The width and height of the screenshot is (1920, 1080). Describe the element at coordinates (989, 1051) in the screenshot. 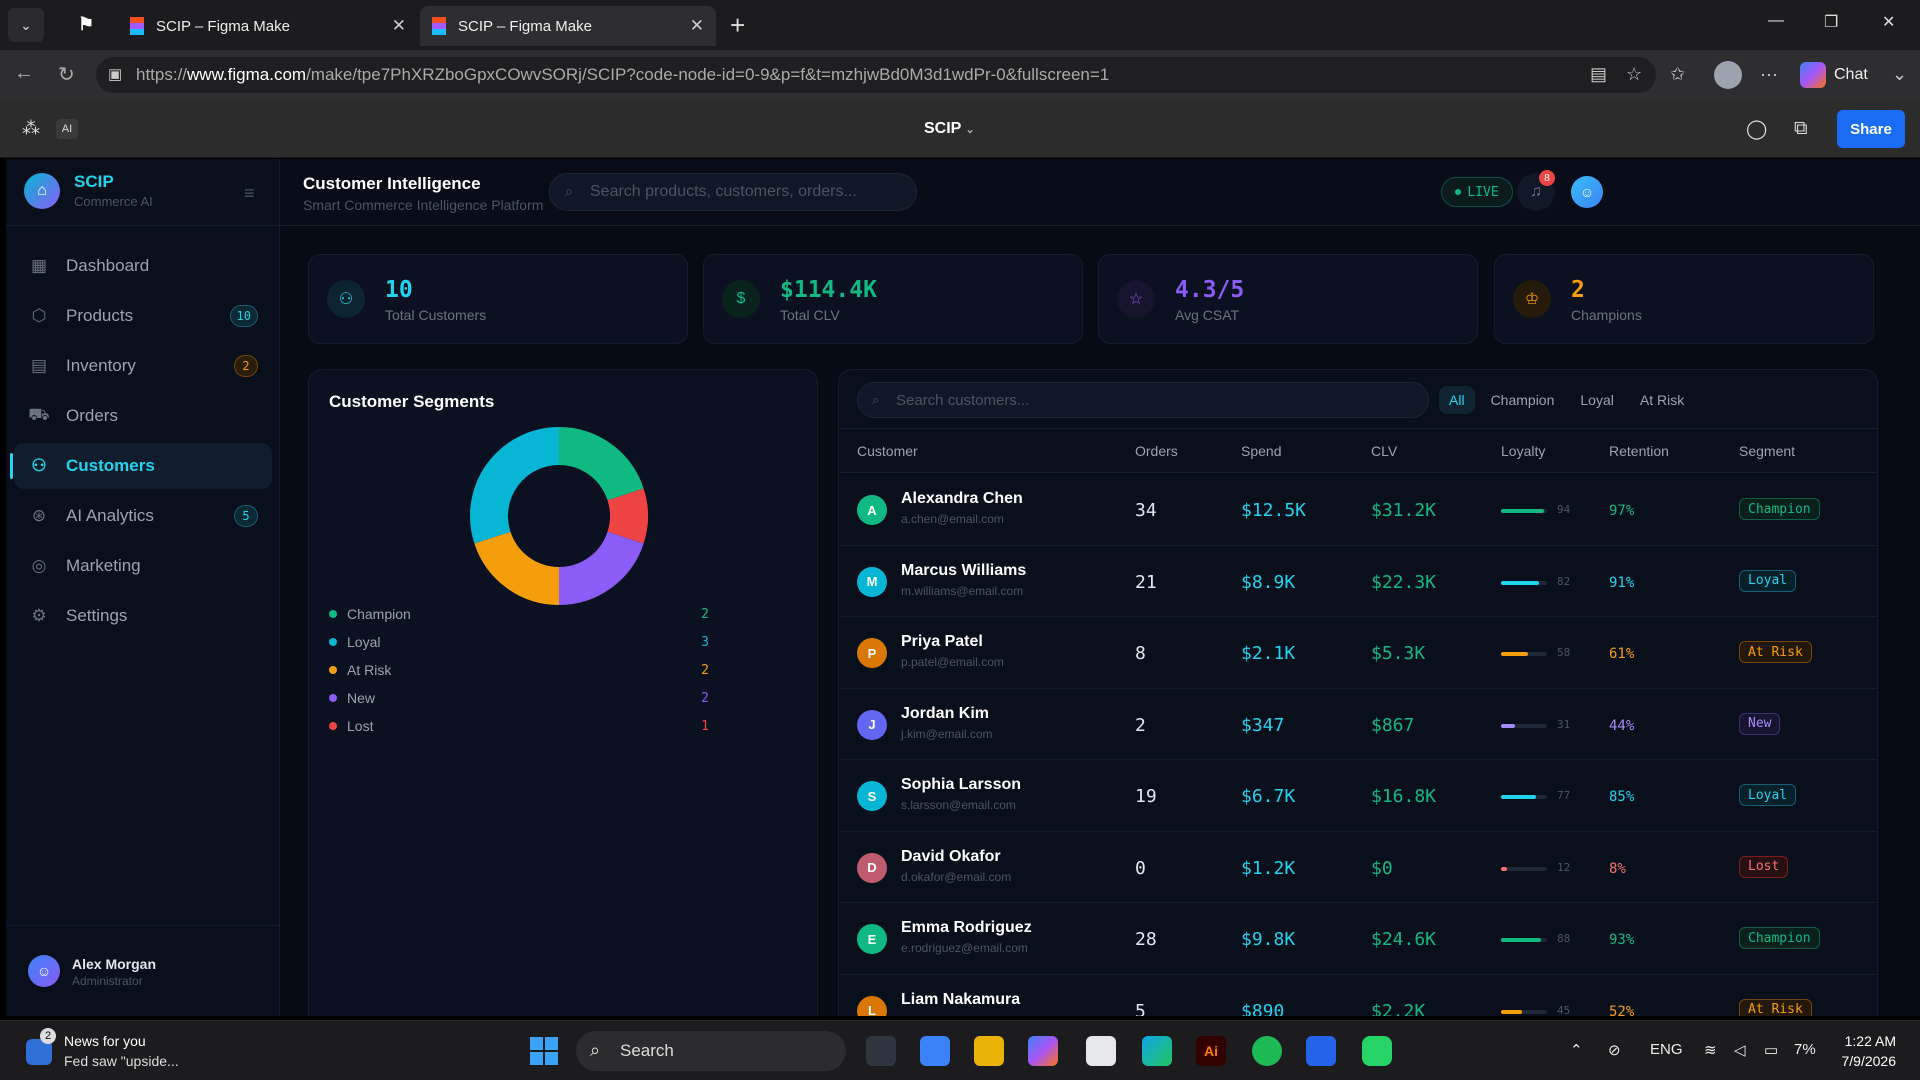

I see `file-explorer-icon` at that location.